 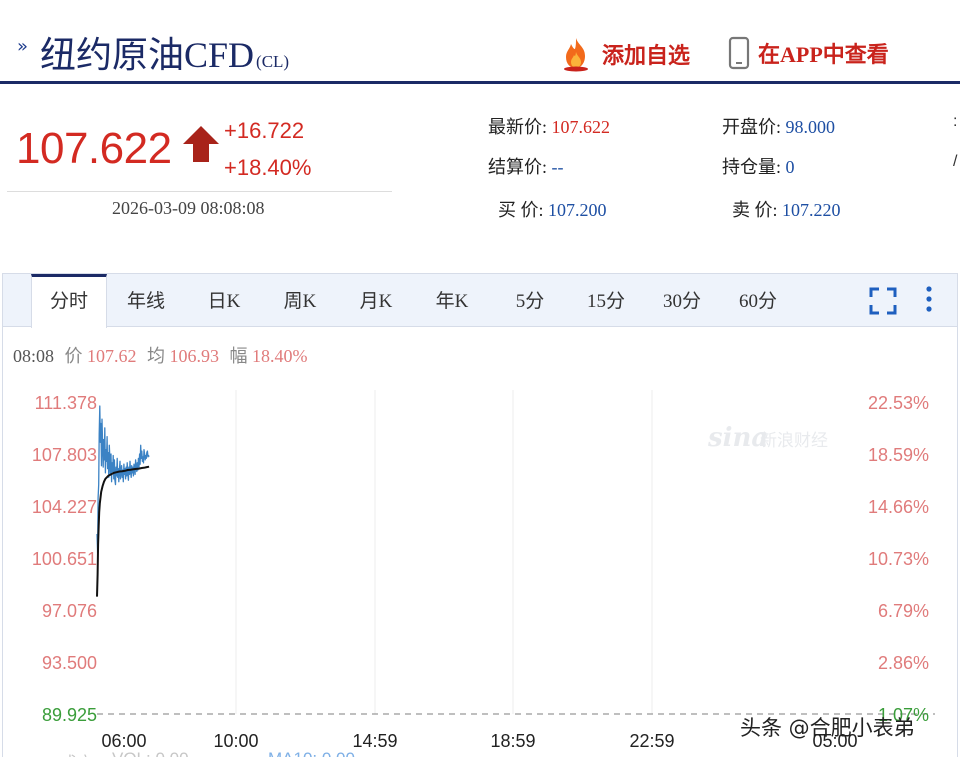 I want to click on y-tick-right: 2.86%, so click(x=903, y=663).